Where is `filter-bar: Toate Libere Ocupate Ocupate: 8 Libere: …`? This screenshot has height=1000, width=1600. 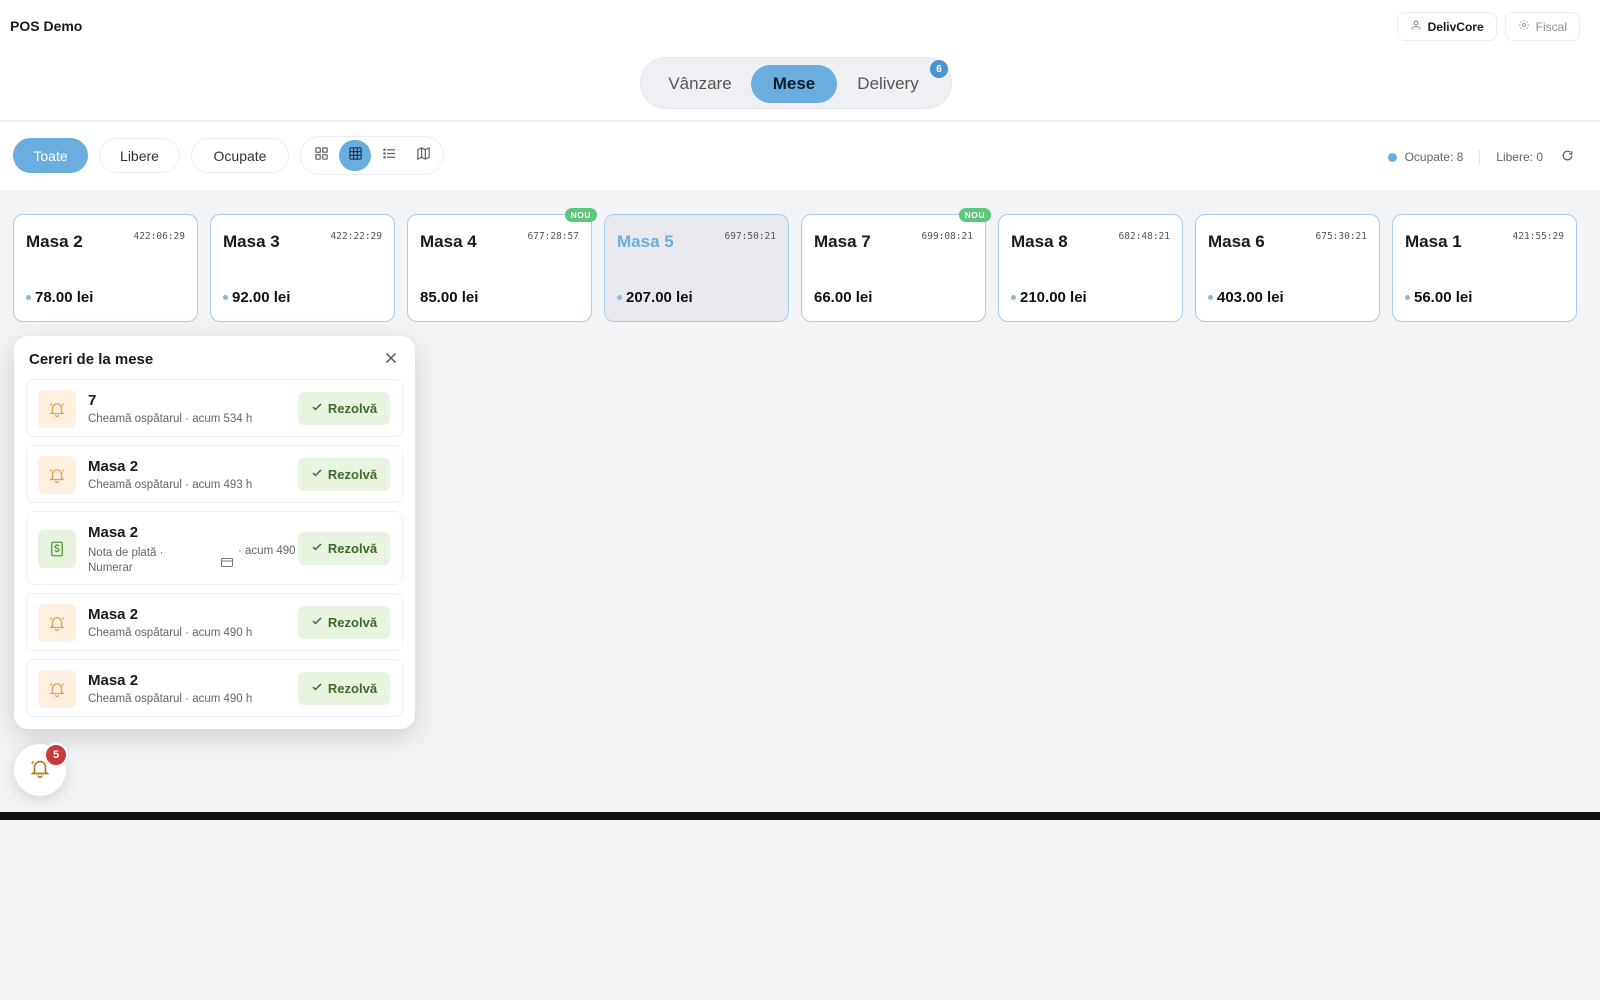
filter-bar: Toate Libere Ocupate Ocupate: 8 Libere: … is located at coordinates (800, 156).